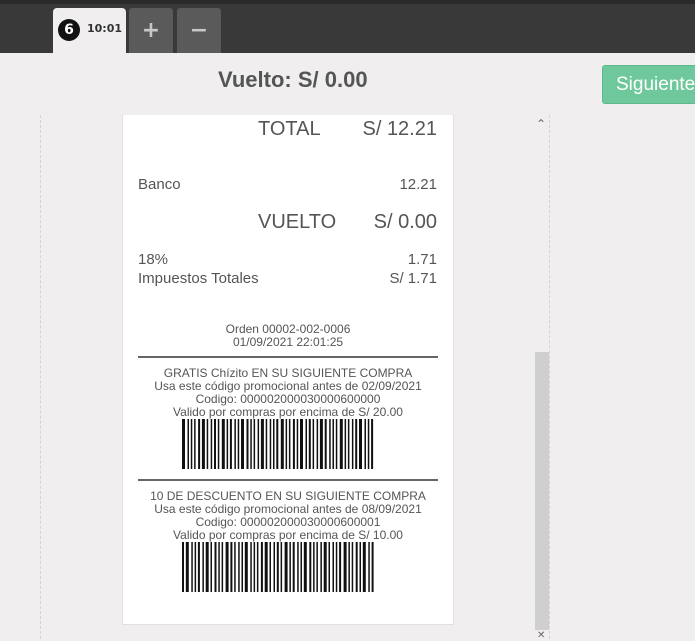 The height and width of the screenshot is (641, 695). What do you see at coordinates (293, 79) in the screenshot?
I see `change-due-label: Vuelto: S/ 0.00` at bounding box center [293, 79].